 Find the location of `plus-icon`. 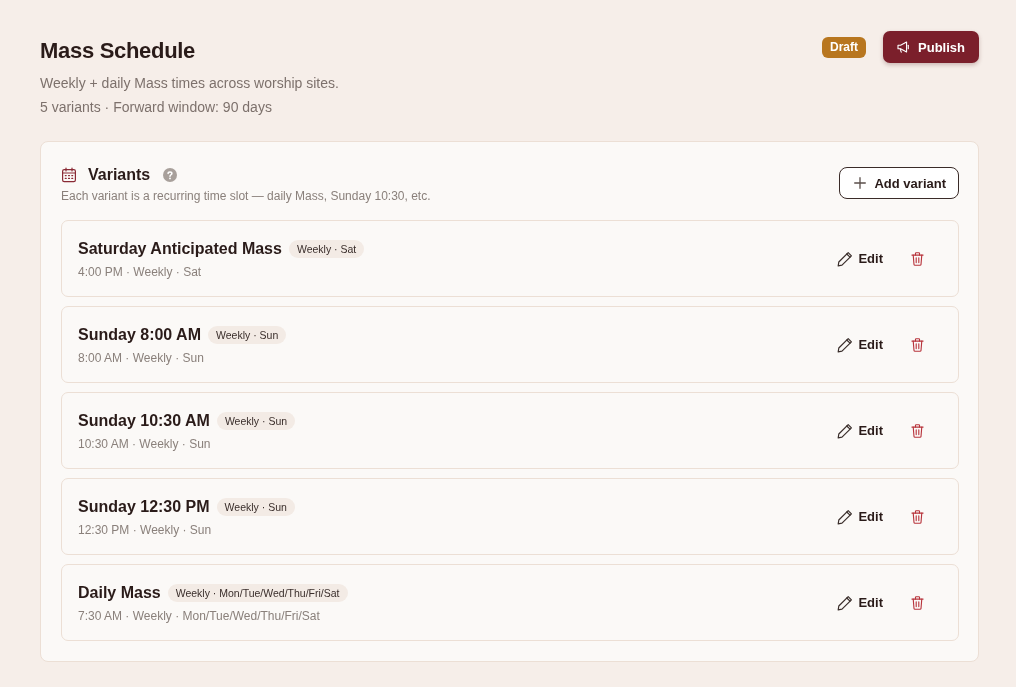

plus-icon is located at coordinates (860, 183).